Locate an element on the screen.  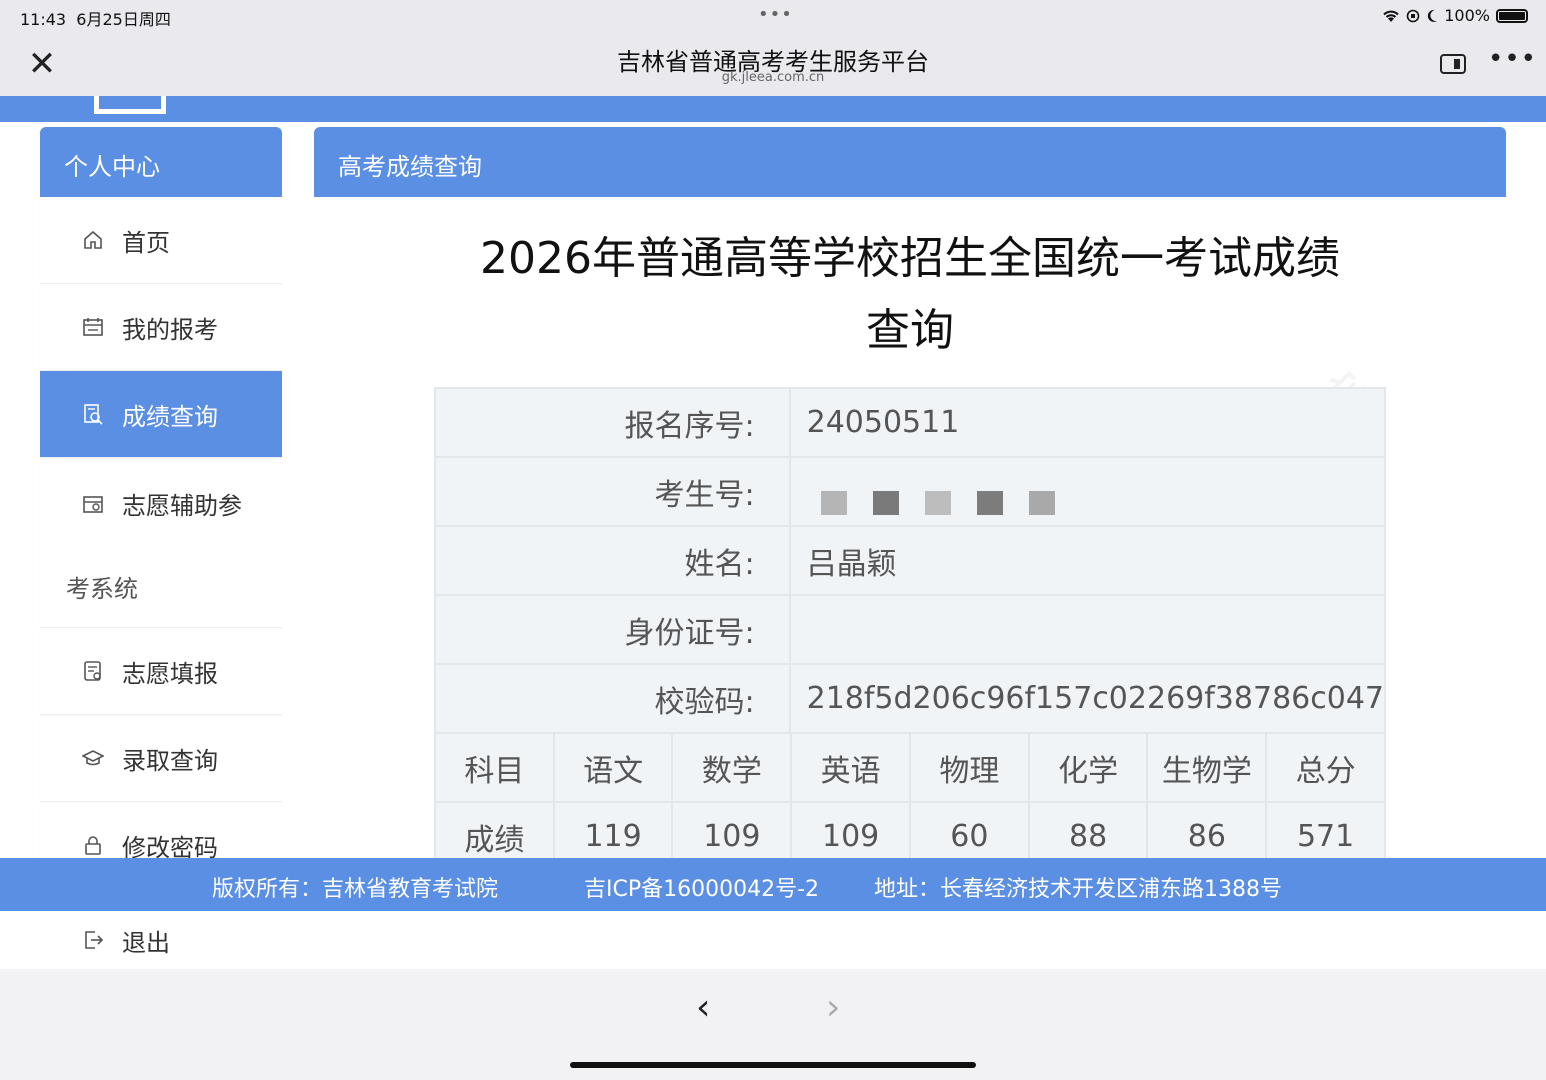
exam-no-value-redacted is located at coordinates (1087, 491).